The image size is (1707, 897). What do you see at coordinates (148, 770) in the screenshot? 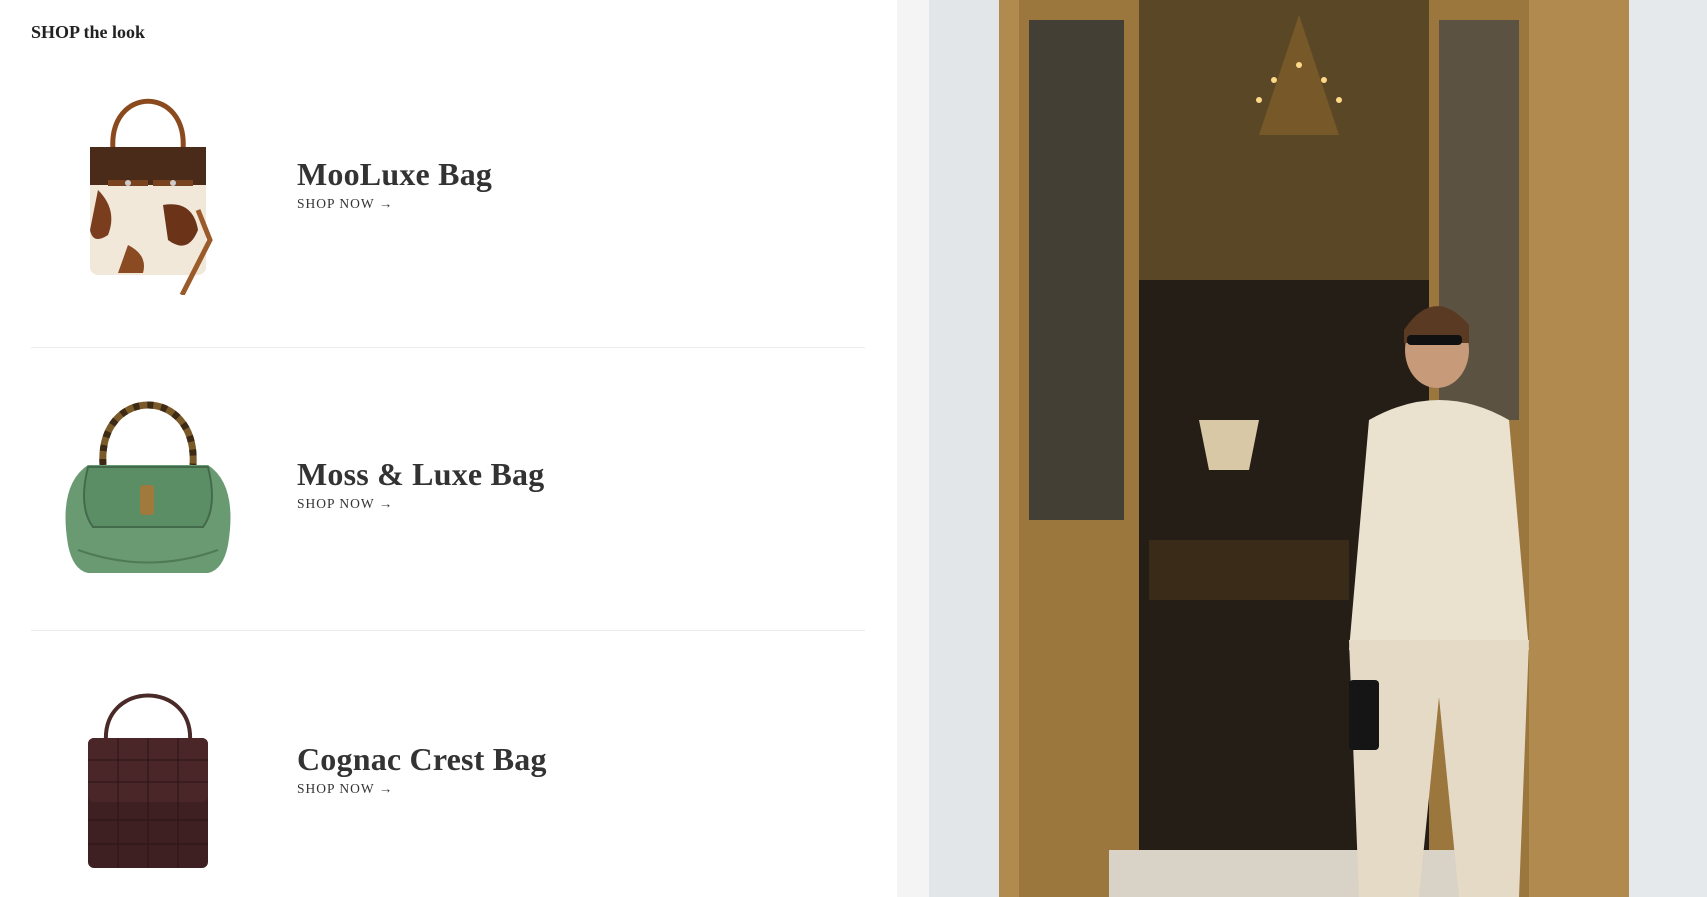
I see `brown-croc-bag-image` at bounding box center [148, 770].